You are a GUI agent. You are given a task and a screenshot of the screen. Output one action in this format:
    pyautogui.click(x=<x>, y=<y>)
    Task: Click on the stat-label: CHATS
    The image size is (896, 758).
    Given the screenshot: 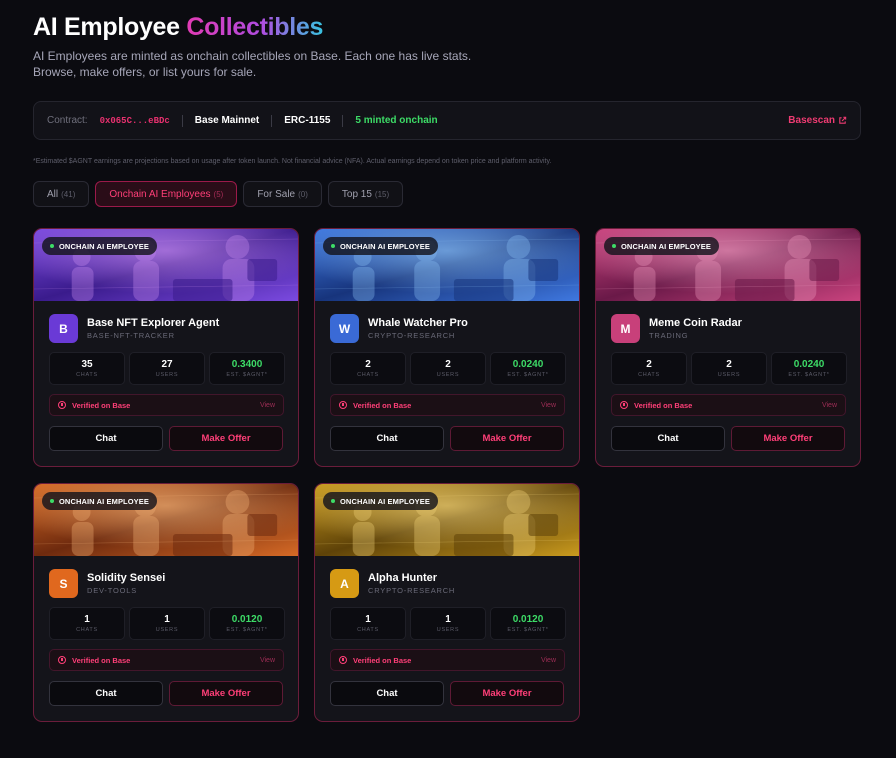 What is the action you would take?
    pyautogui.click(x=87, y=375)
    